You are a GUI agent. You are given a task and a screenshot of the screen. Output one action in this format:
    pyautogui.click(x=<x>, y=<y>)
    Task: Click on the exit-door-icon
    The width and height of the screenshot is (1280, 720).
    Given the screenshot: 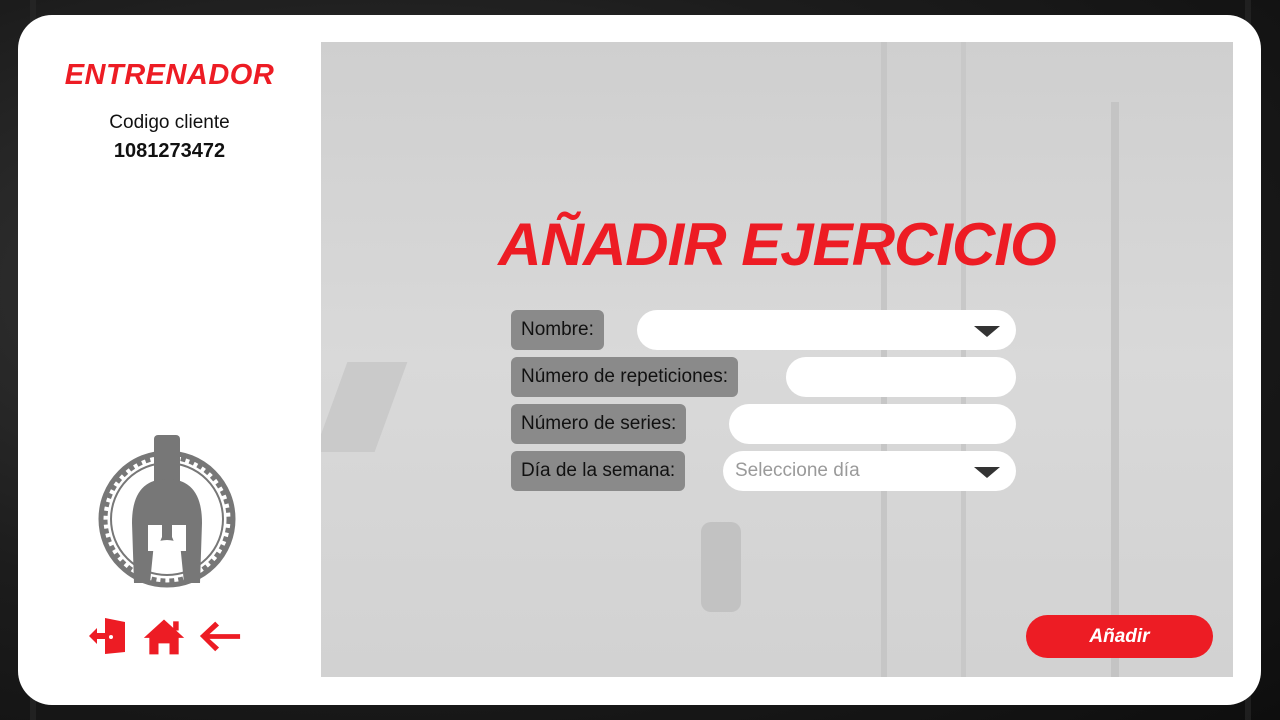 What is the action you would take?
    pyautogui.click(x=108, y=636)
    